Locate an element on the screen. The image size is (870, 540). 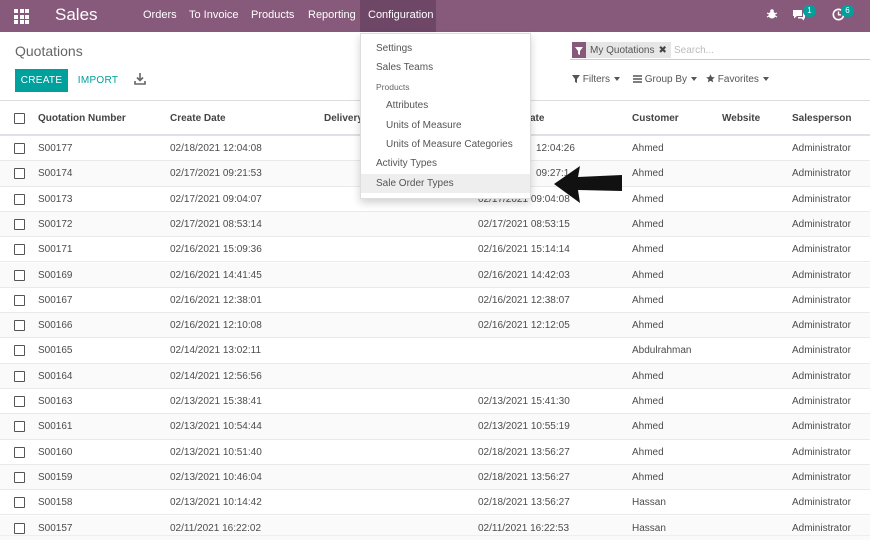
menu-to-invoice: To Invoice is located at coordinates (214, 16).